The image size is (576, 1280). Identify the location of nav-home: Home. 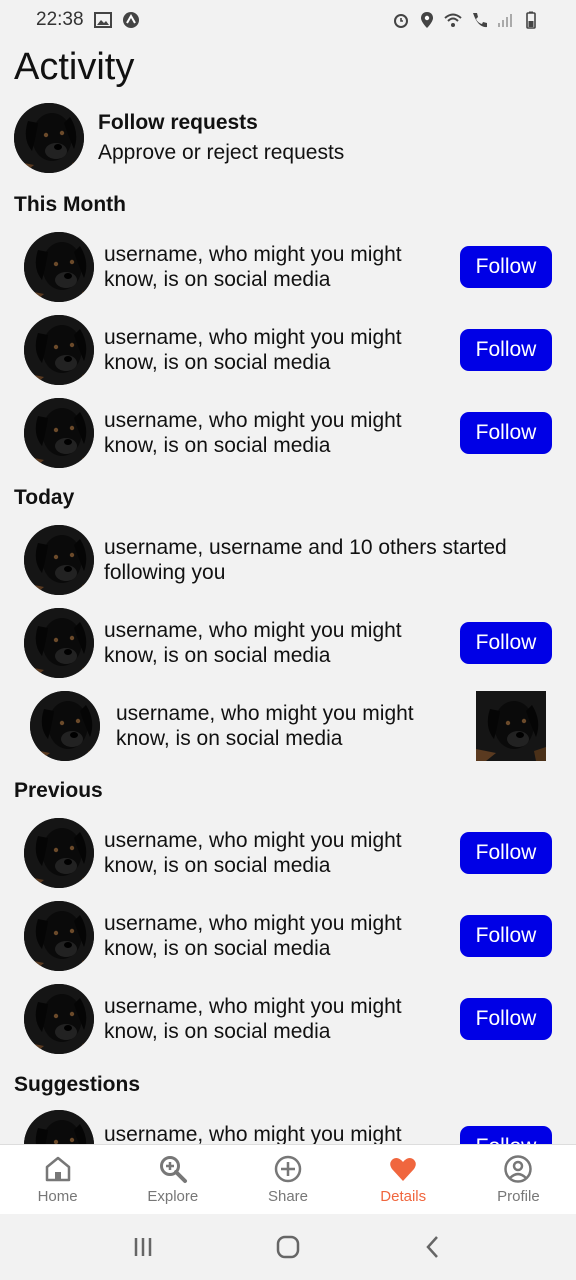
(57, 1179).